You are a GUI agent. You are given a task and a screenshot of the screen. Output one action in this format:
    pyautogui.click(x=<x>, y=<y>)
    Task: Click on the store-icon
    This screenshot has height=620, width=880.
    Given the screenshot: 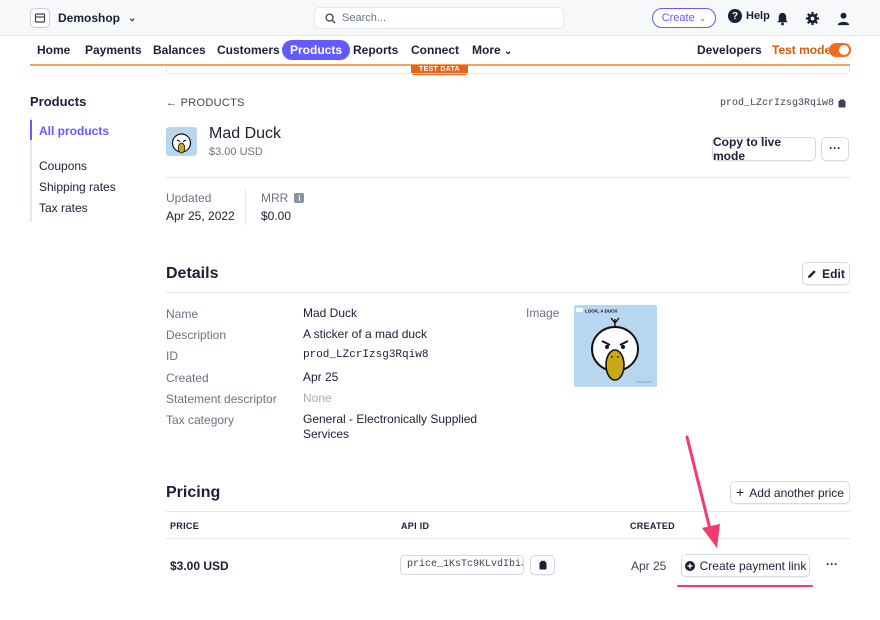 What is the action you would take?
    pyautogui.click(x=40, y=18)
    